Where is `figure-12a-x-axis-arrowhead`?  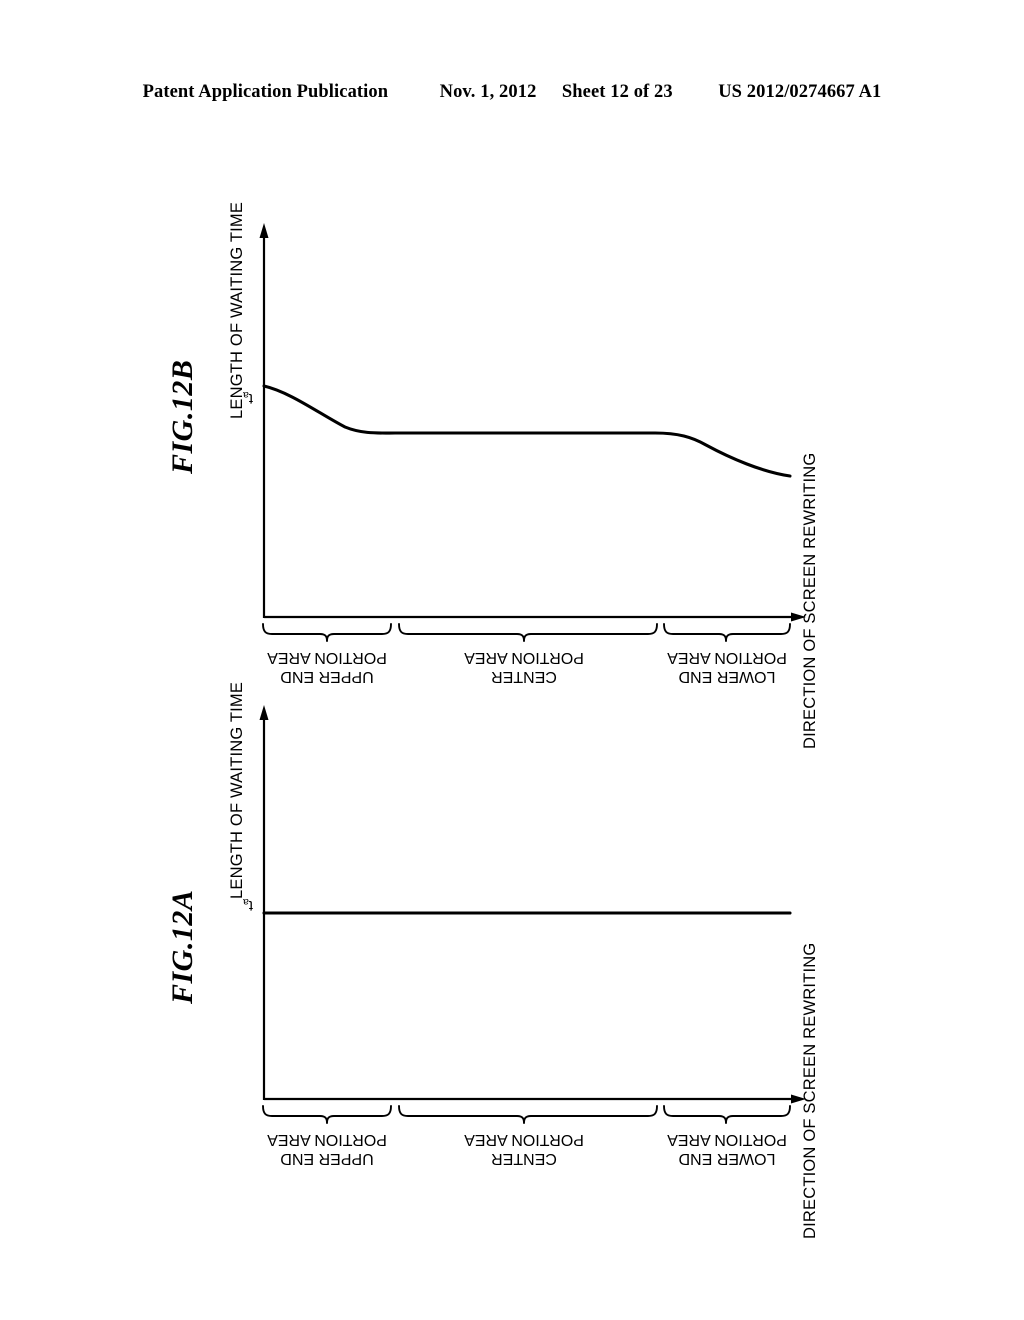
figure-12a-x-axis-arrowhead is located at coordinates (798, 1099).